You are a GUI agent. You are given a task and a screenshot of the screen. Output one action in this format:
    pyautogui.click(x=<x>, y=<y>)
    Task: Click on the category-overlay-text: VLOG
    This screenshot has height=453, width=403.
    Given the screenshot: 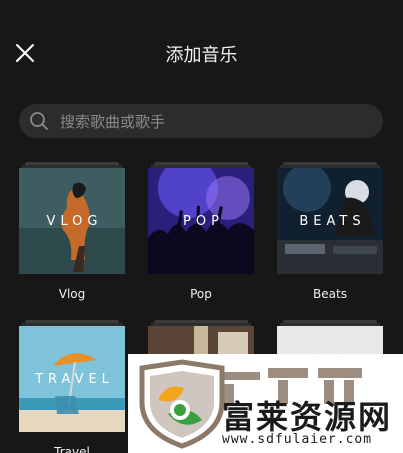 What is the action you would take?
    pyautogui.click(x=74, y=221)
    